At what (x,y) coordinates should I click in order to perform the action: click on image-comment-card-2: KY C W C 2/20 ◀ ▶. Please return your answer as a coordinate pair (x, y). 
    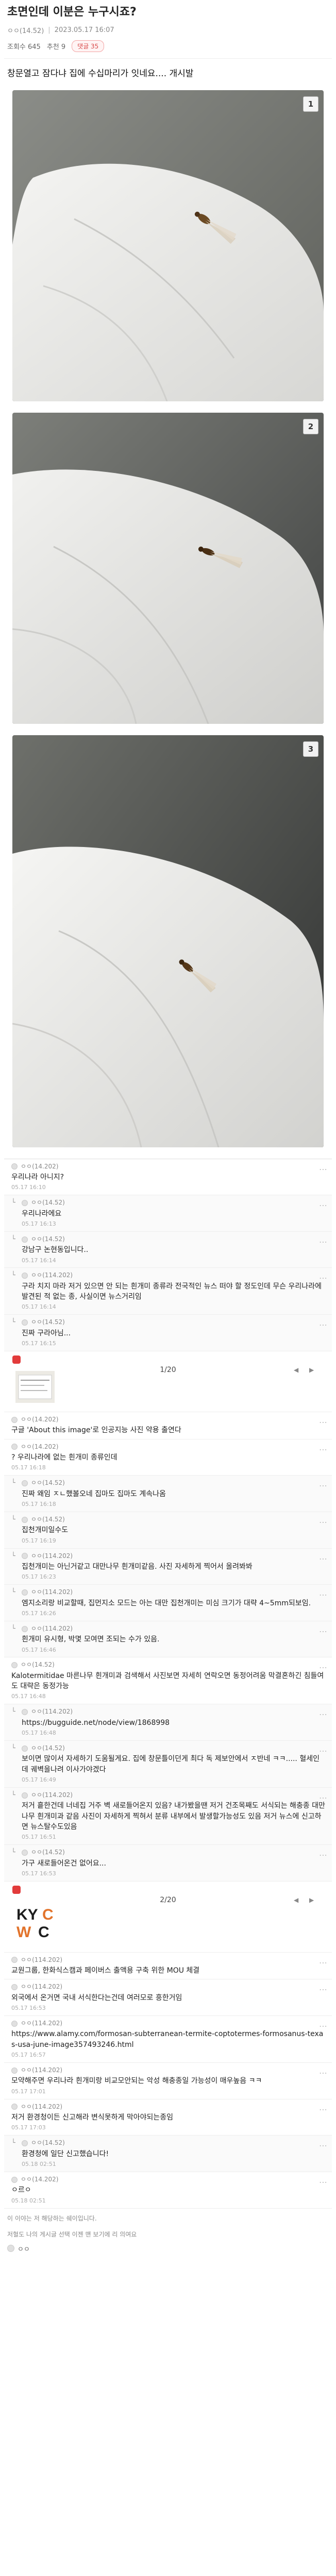
    Looking at the image, I should click on (168, 1917).